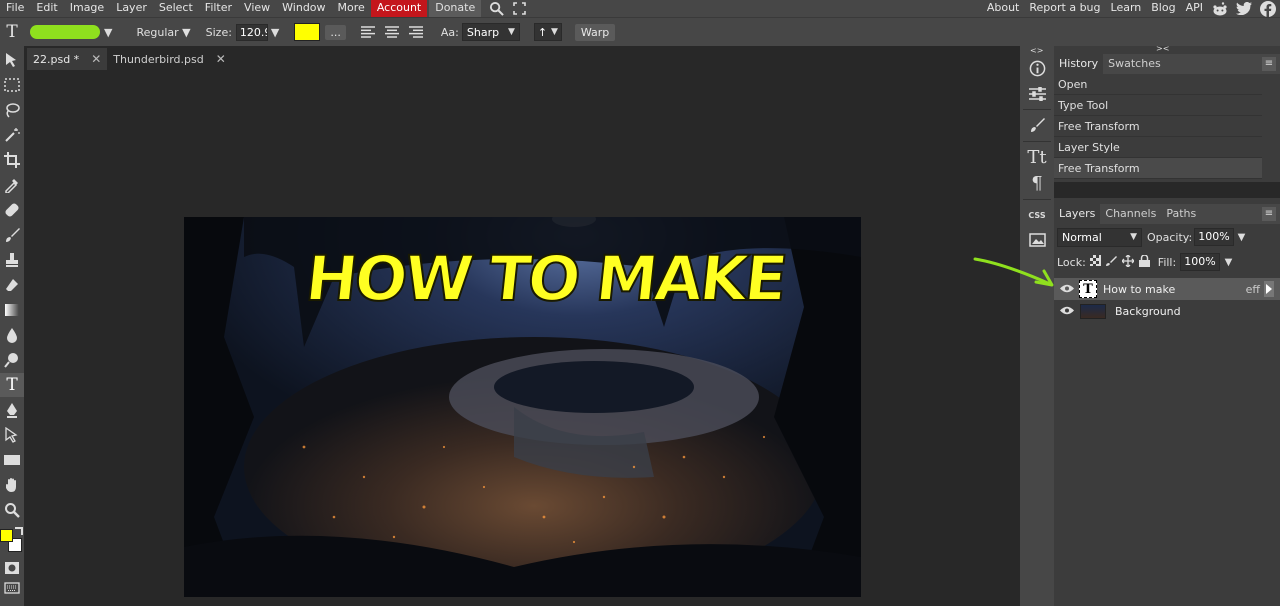 The height and width of the screenshot is (606, 1280). Describe the element at coordinates (1167, 289) in the screenshot. I see `layer-row-how-to-make: T How to make eff` at that location.